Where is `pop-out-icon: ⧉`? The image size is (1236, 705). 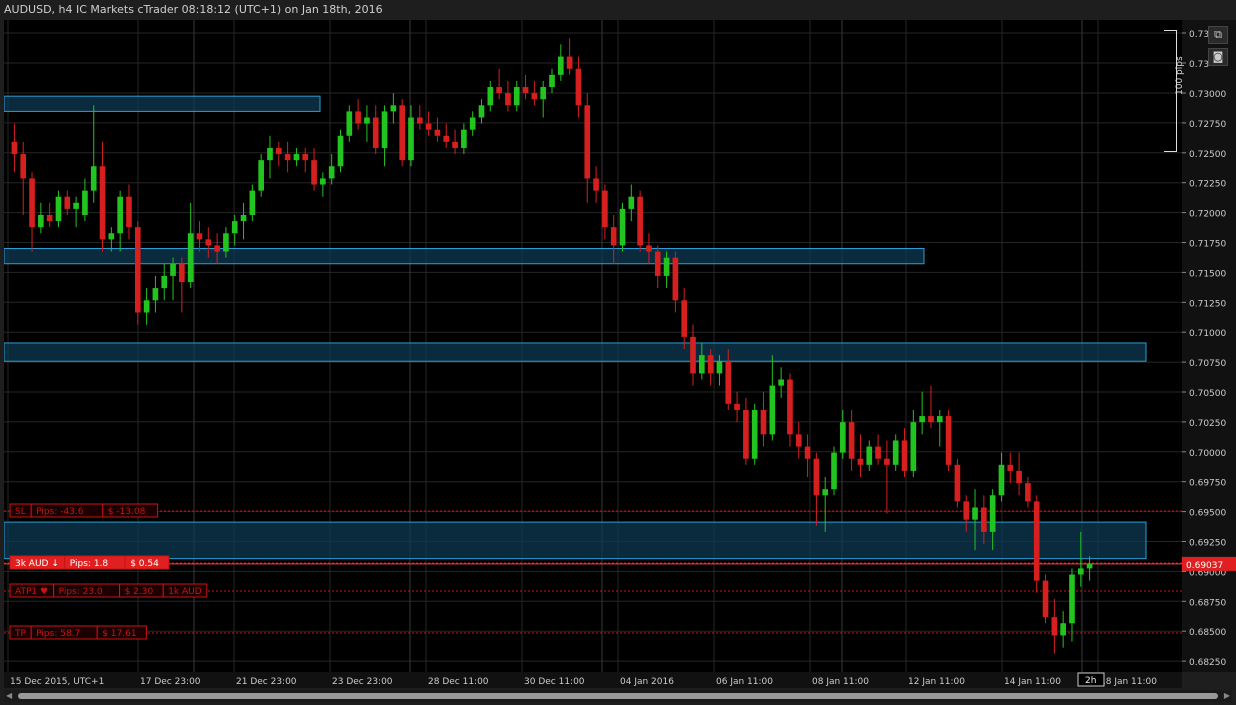 pop-out-icon: ⧉ is located at coordinates (1218, 35).